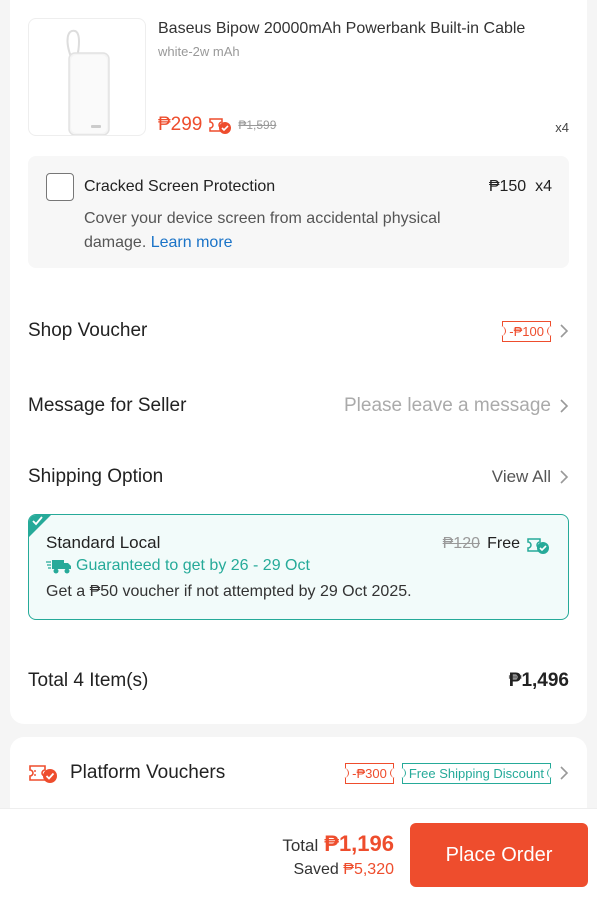 Image resolution: width=597 pixels, height=902 pixels. I want to click on shop-voucher-tag: -₱100, so click(526, 331).